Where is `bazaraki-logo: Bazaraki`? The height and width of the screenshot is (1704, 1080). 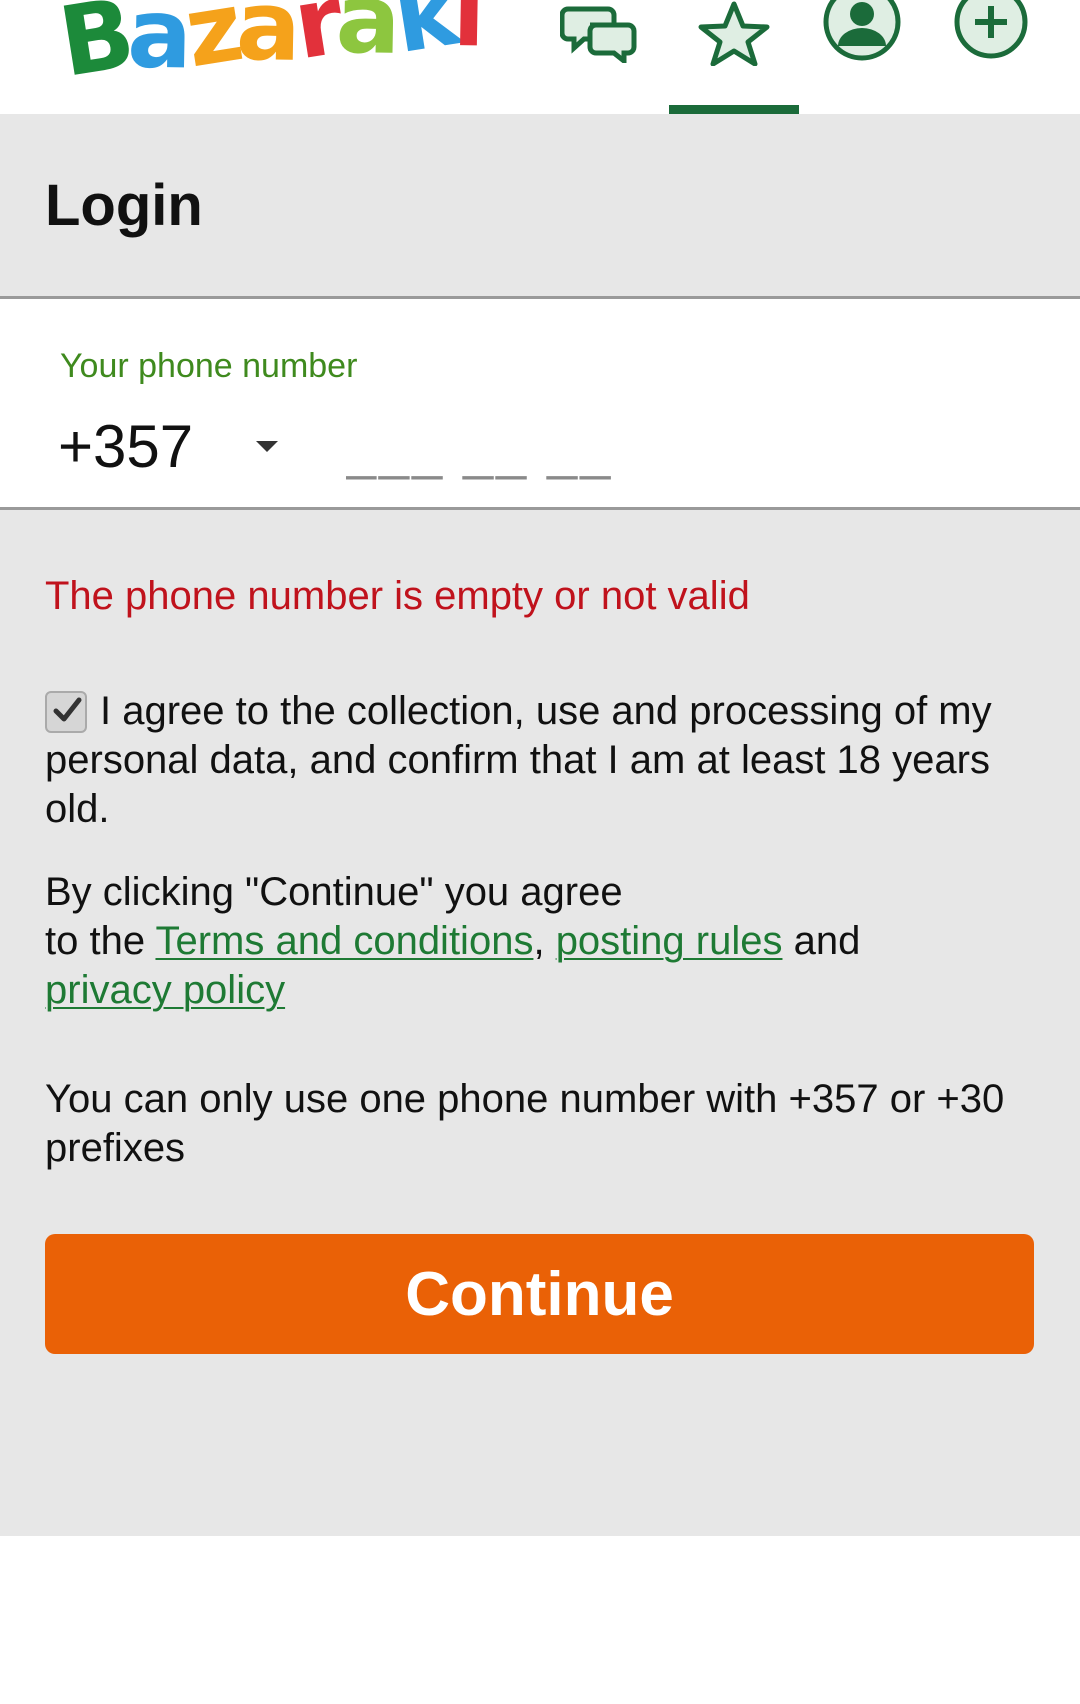
bazaraki-logo: Bazaraki is located at coordinates (266, 49).